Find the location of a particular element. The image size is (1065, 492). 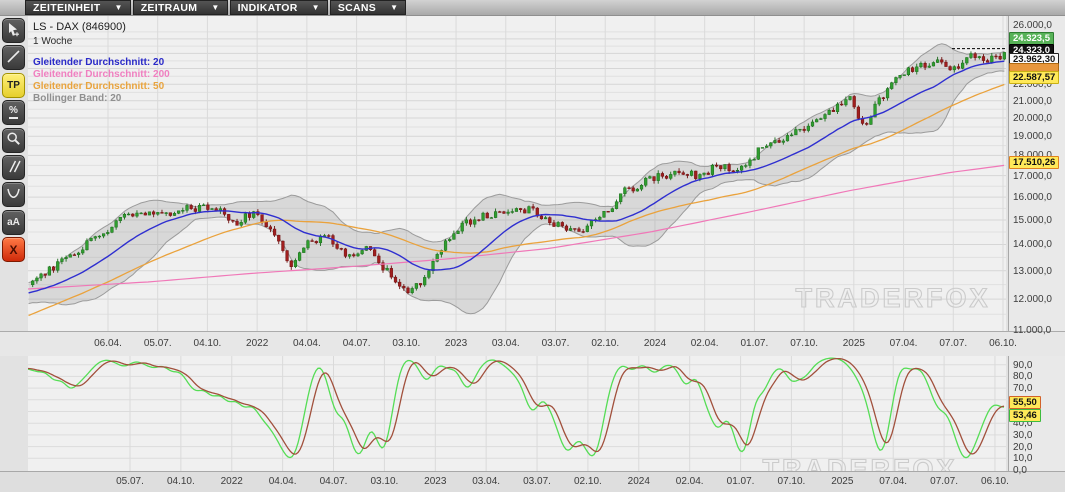

zoom-icon is located at coordinates (13, 140).